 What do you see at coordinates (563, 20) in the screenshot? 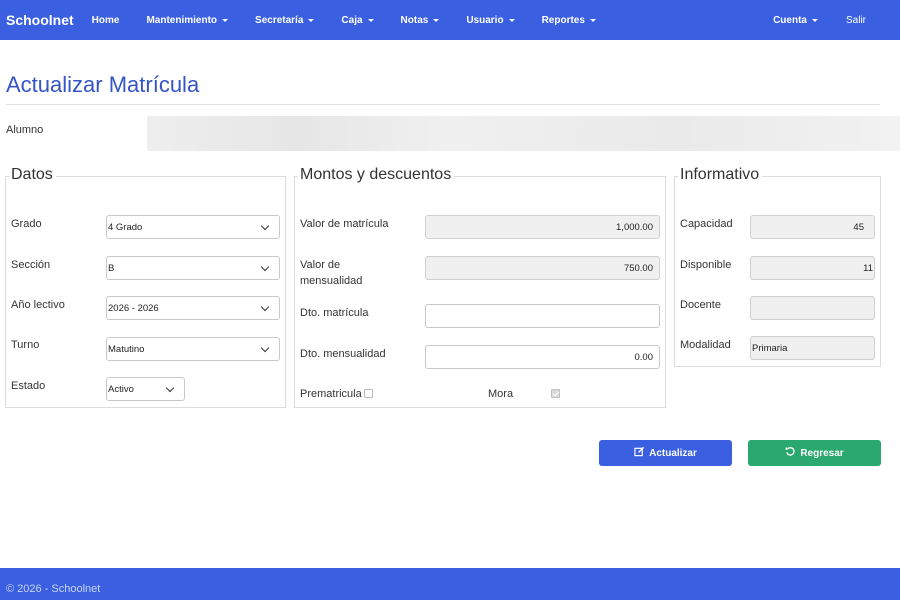
I see `nav-reportes-label: Reportes` at bounding box center [563, 20].